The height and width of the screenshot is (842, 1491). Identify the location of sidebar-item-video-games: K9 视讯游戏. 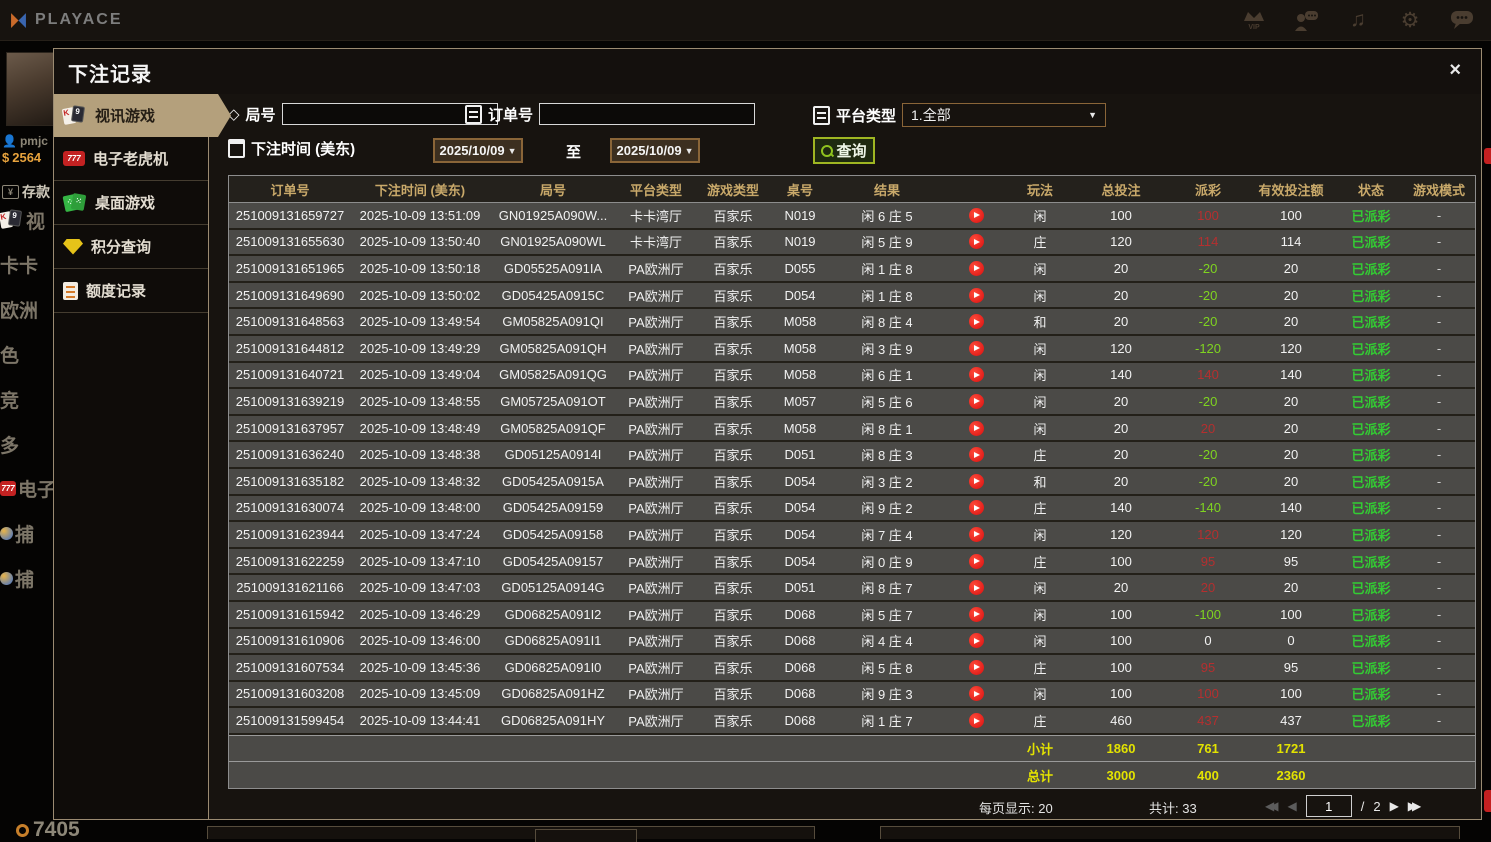
(142, 115).